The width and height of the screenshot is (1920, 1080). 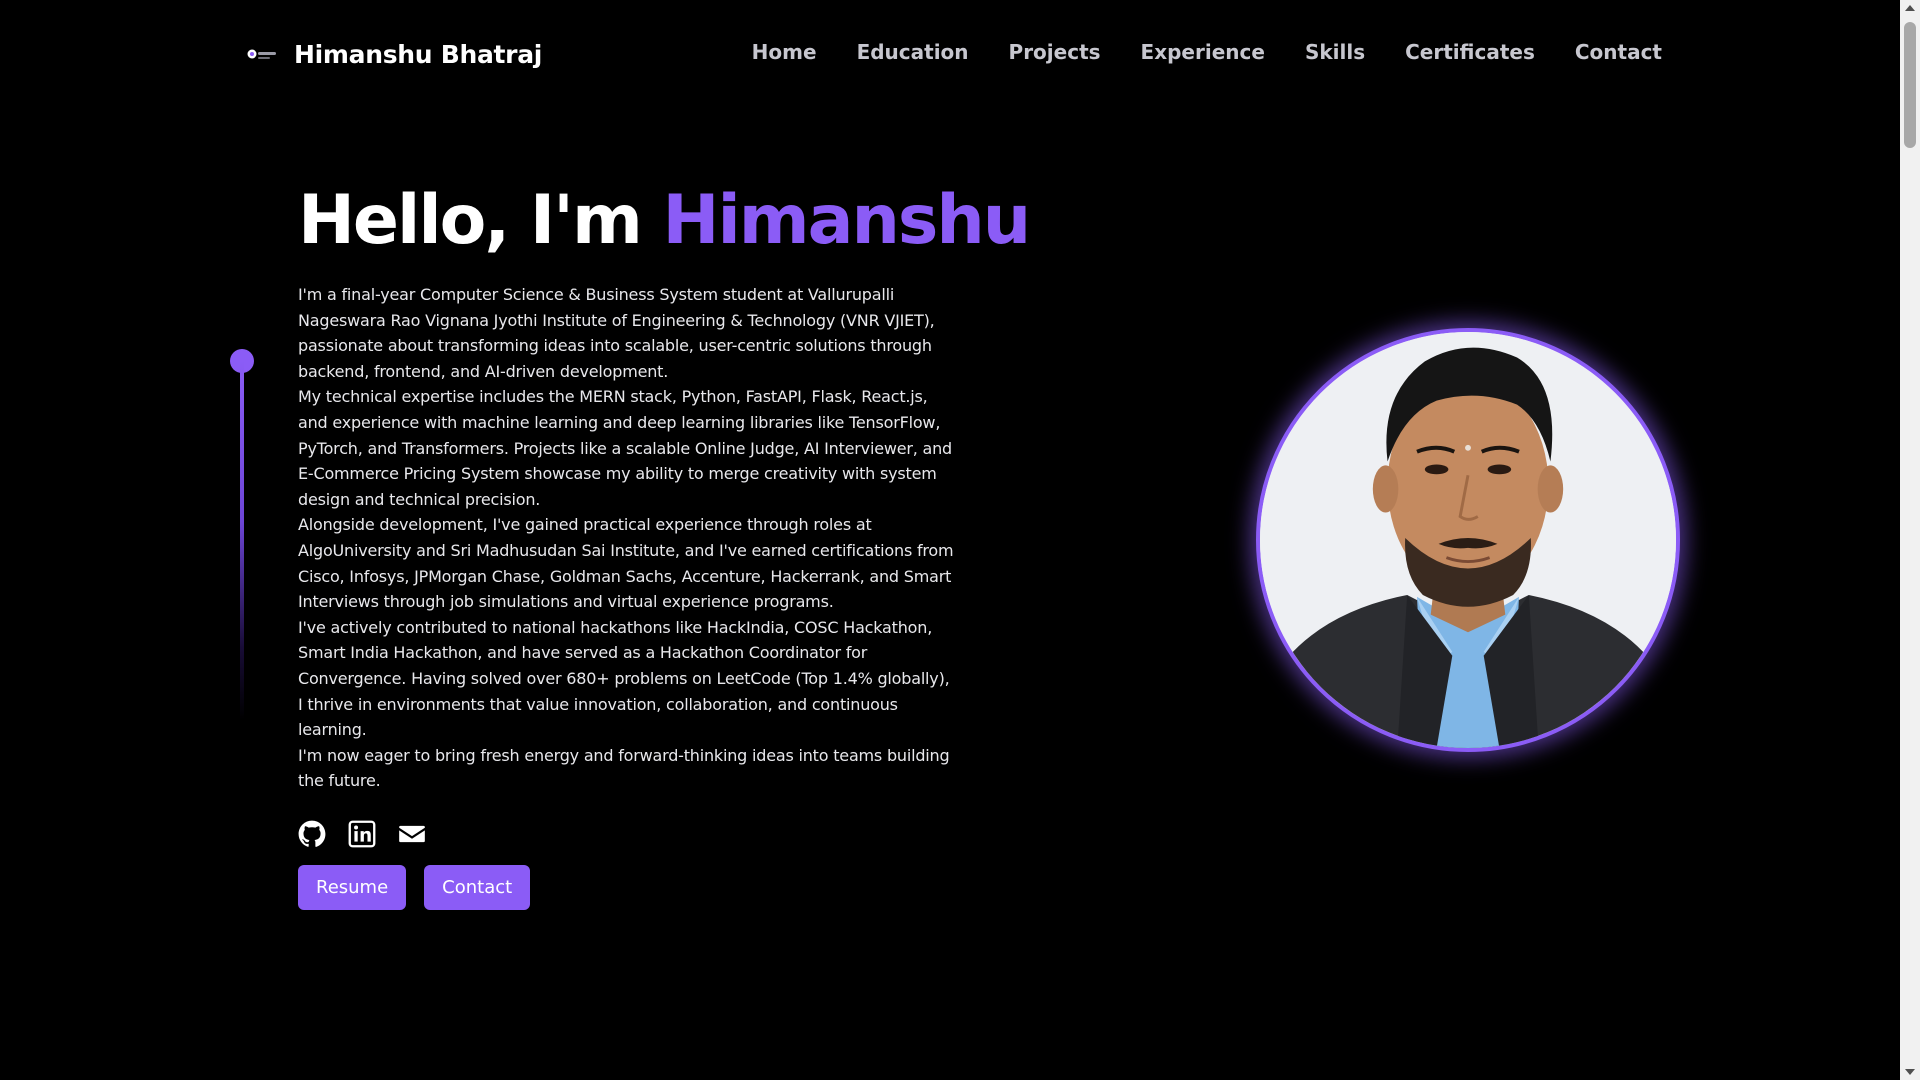 I want to click on brand: Himanshu Bhatraj, so click(x=393, y=54).